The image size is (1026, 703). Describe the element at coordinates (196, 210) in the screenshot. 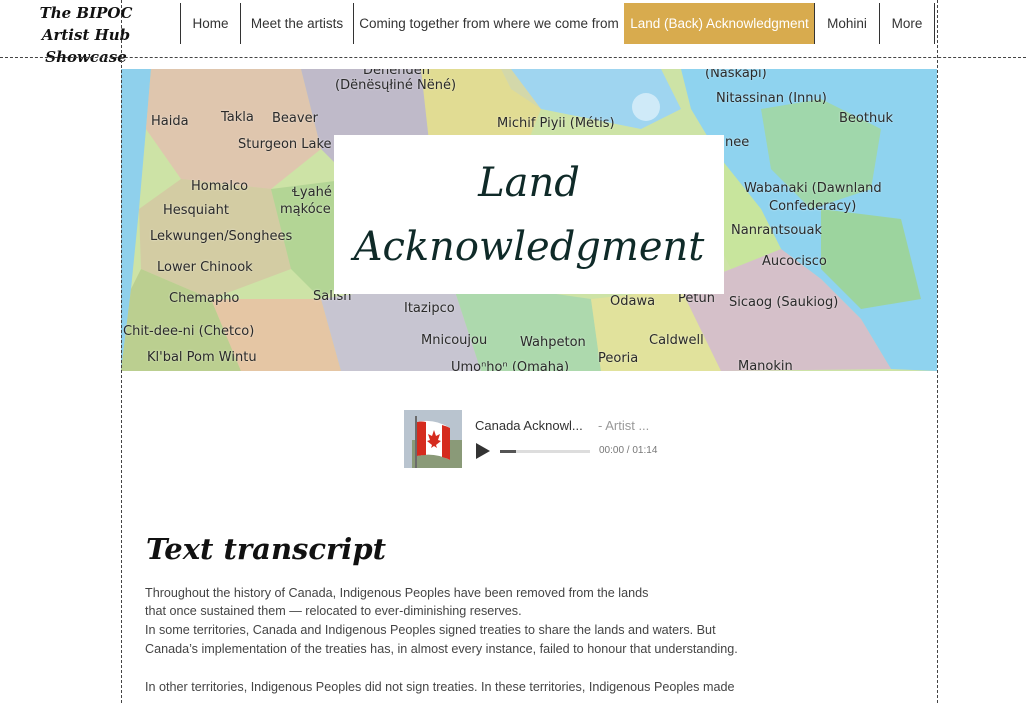

I see `map-label: Hesquiaht` at that location.